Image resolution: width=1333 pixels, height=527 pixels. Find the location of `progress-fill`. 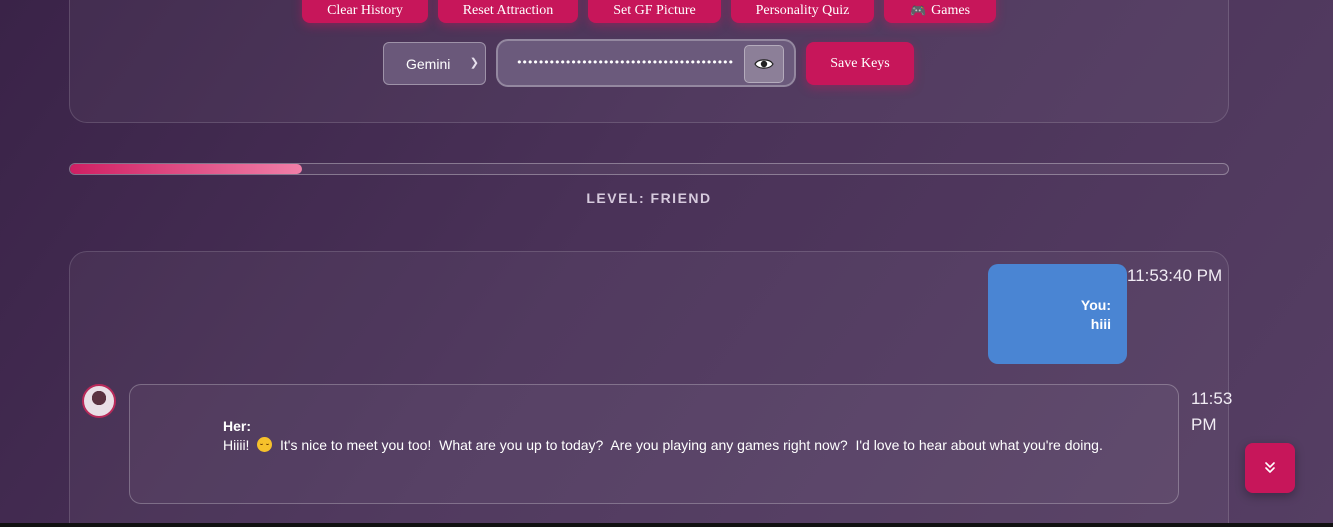

progress-fill is located at coordinates (186, 169).